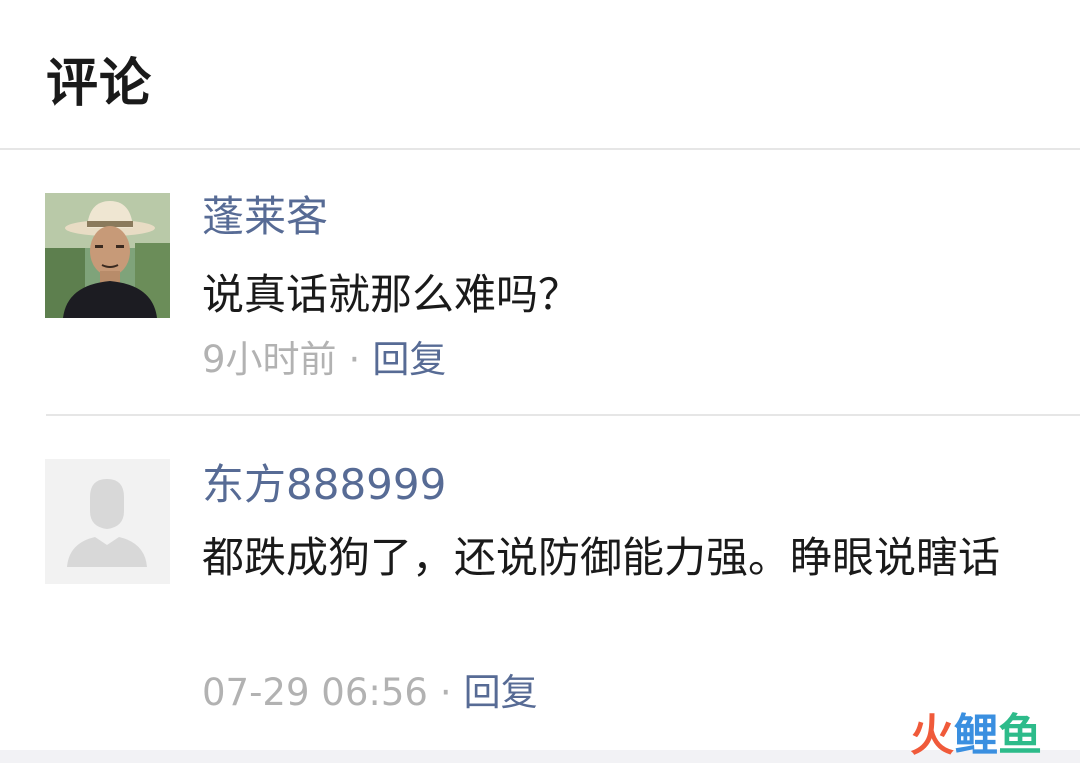 The width and height of the screenshot is (1080, 763). Describe the element at coordinates (324, 485) in the screenshot. I see `comment-nickname: 东方888999` at that location.